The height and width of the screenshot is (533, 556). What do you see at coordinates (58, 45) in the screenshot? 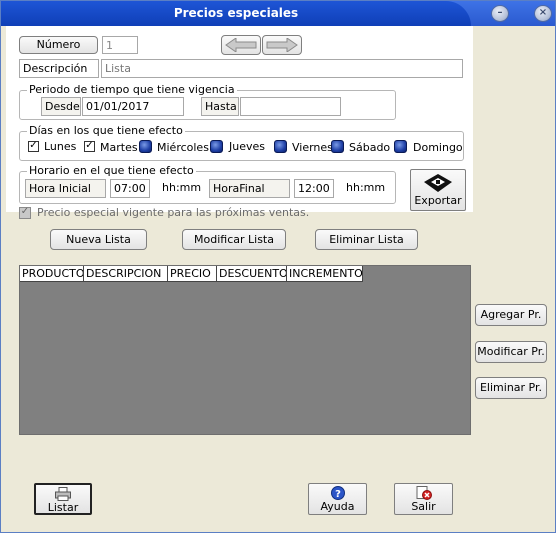
I see `numero-button: Número` at bounding box center [58, 45].